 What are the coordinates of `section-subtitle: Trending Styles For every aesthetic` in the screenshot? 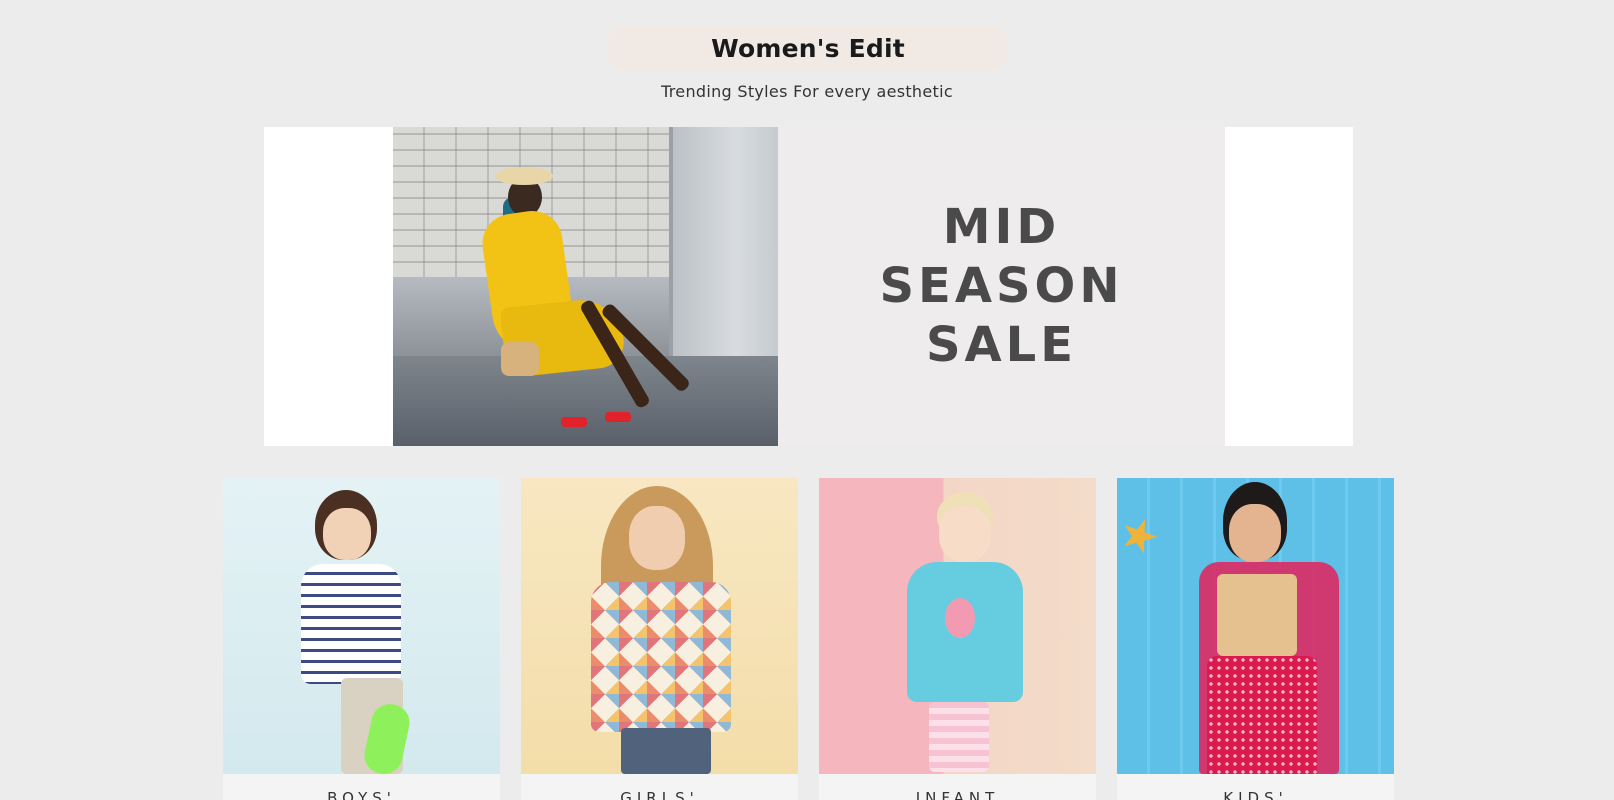 It's located at (807, 91).